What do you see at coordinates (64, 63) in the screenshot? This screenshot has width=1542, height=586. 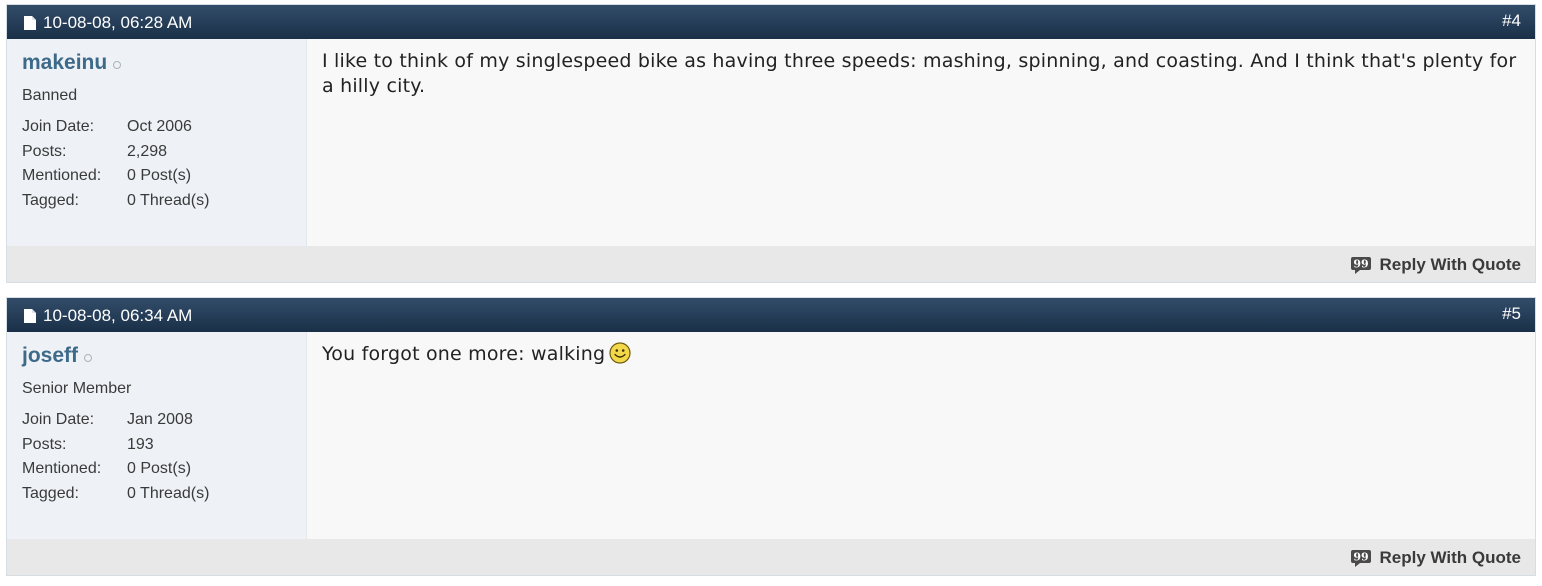 I see `username-link: makeinu` at bounding box center [64, 63].